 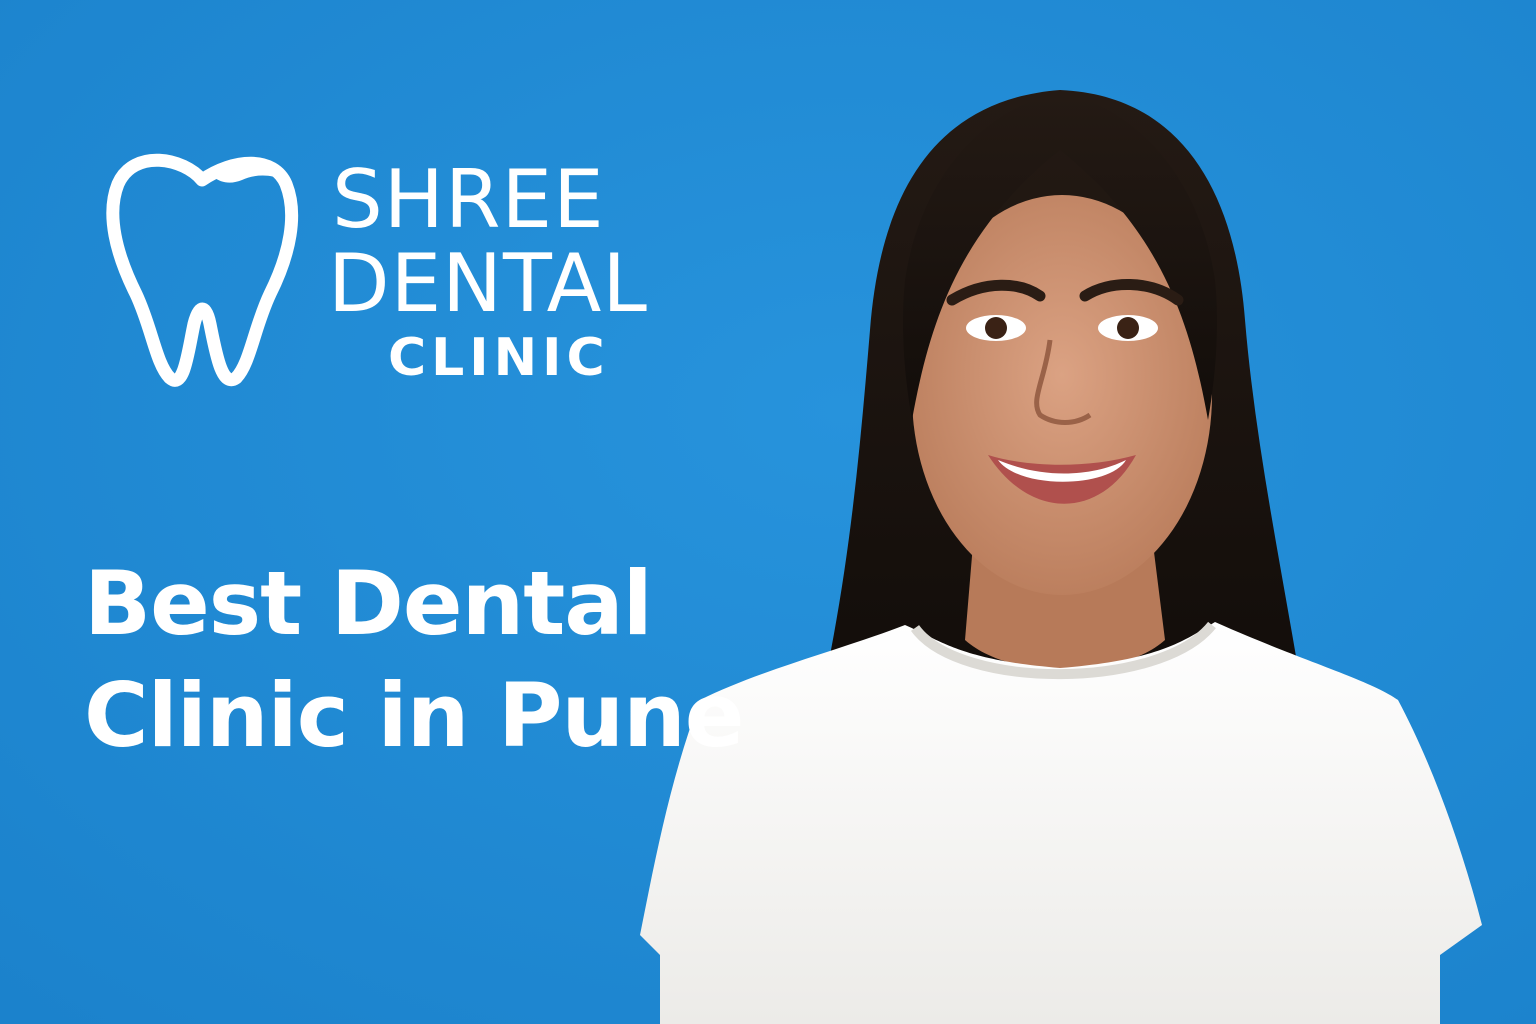 What do you see at coordinates (202, 270) in the screenshot?
I see `tooth-icon` at bounding box center [202, 270].